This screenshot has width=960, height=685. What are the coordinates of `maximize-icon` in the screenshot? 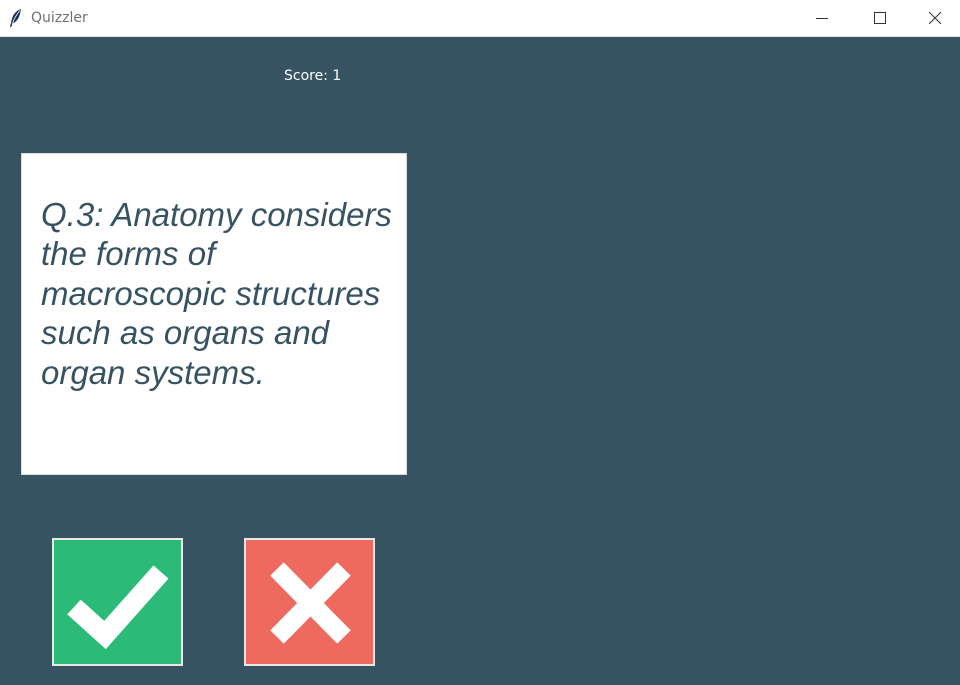 It's located at (880, 18).